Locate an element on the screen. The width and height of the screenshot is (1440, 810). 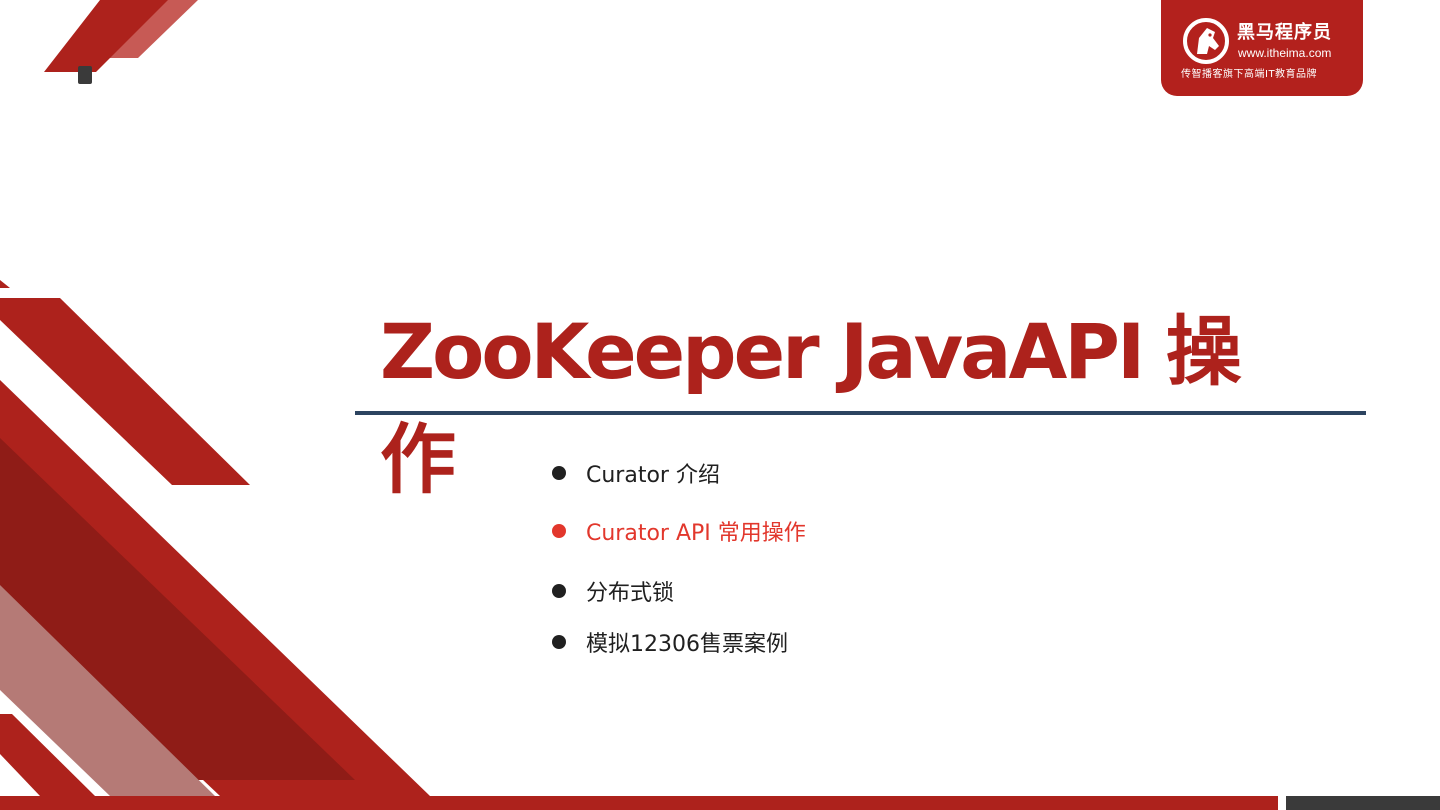
agenda-item-ticket-case: 模拟12306售票案例 is located at coordinates (670, 642).